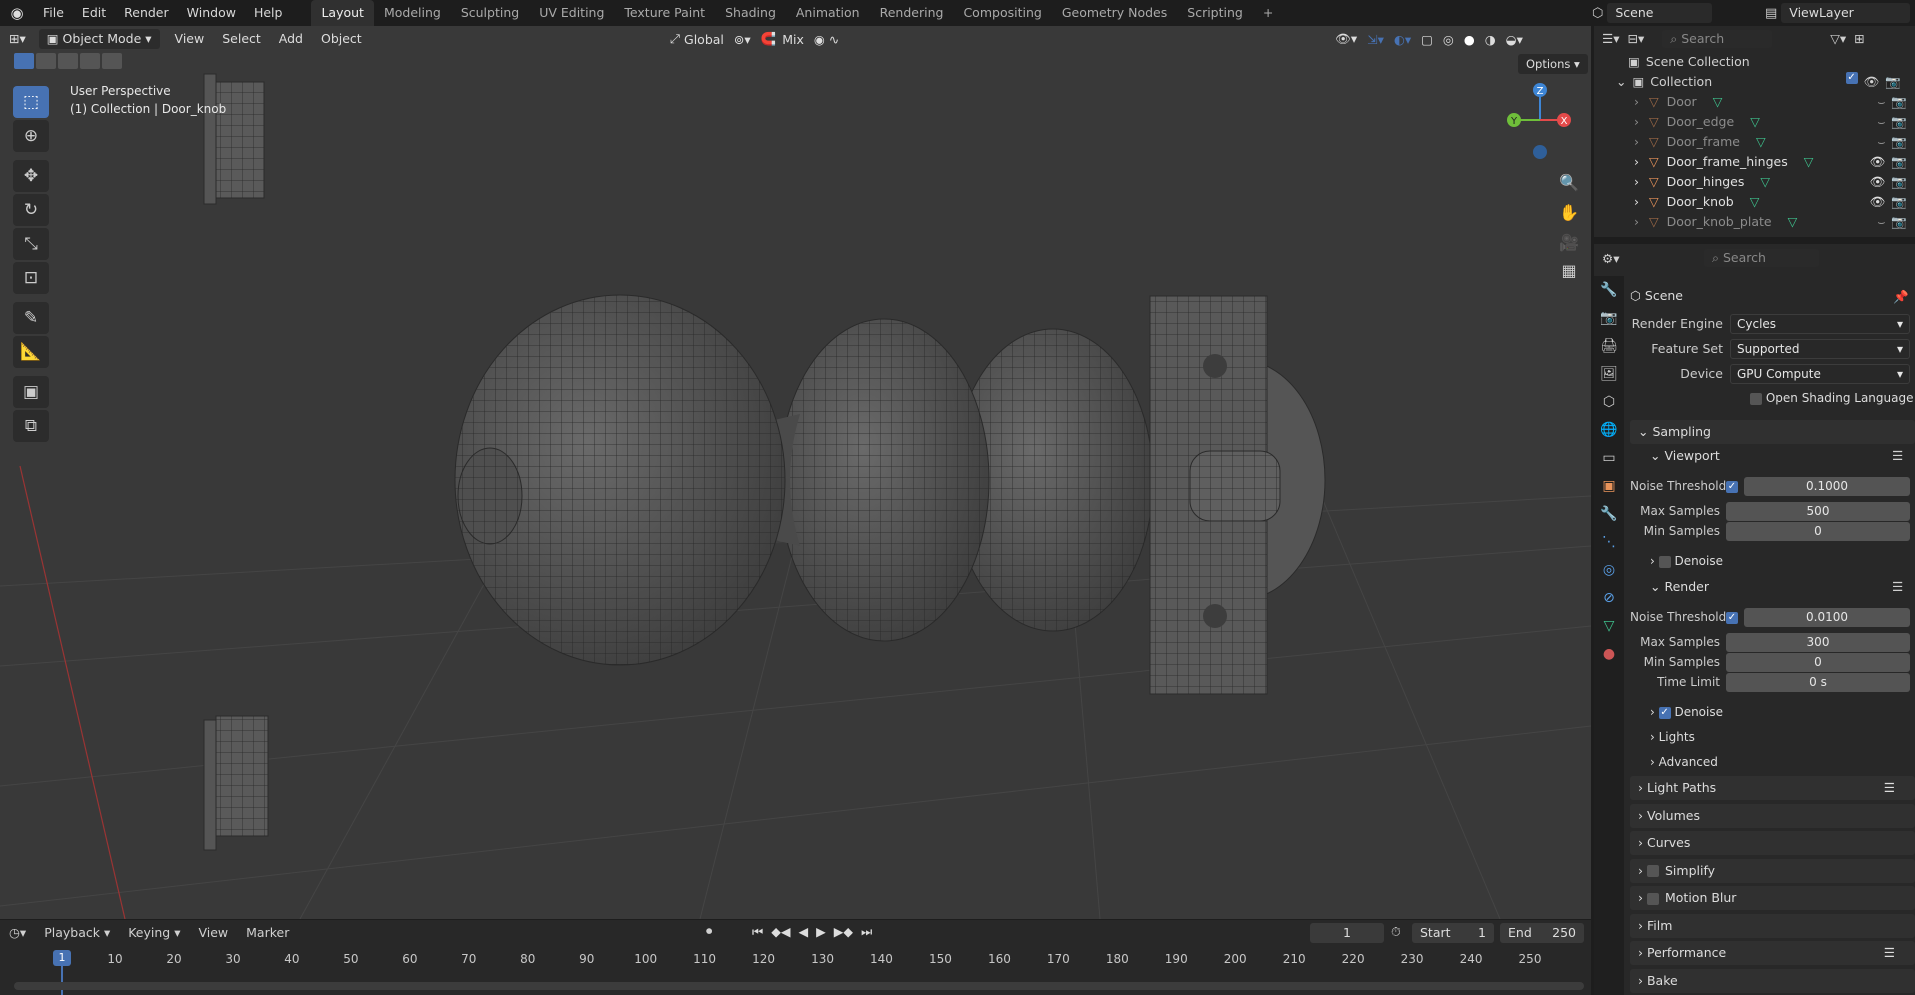 The width and height of the screenshot is (1915, 995). What do you see at coordinates (1686, 712) in the screenshot?
I see `r-denoise-option: › ✓ Denoise` at bounding box center [1686, 712].